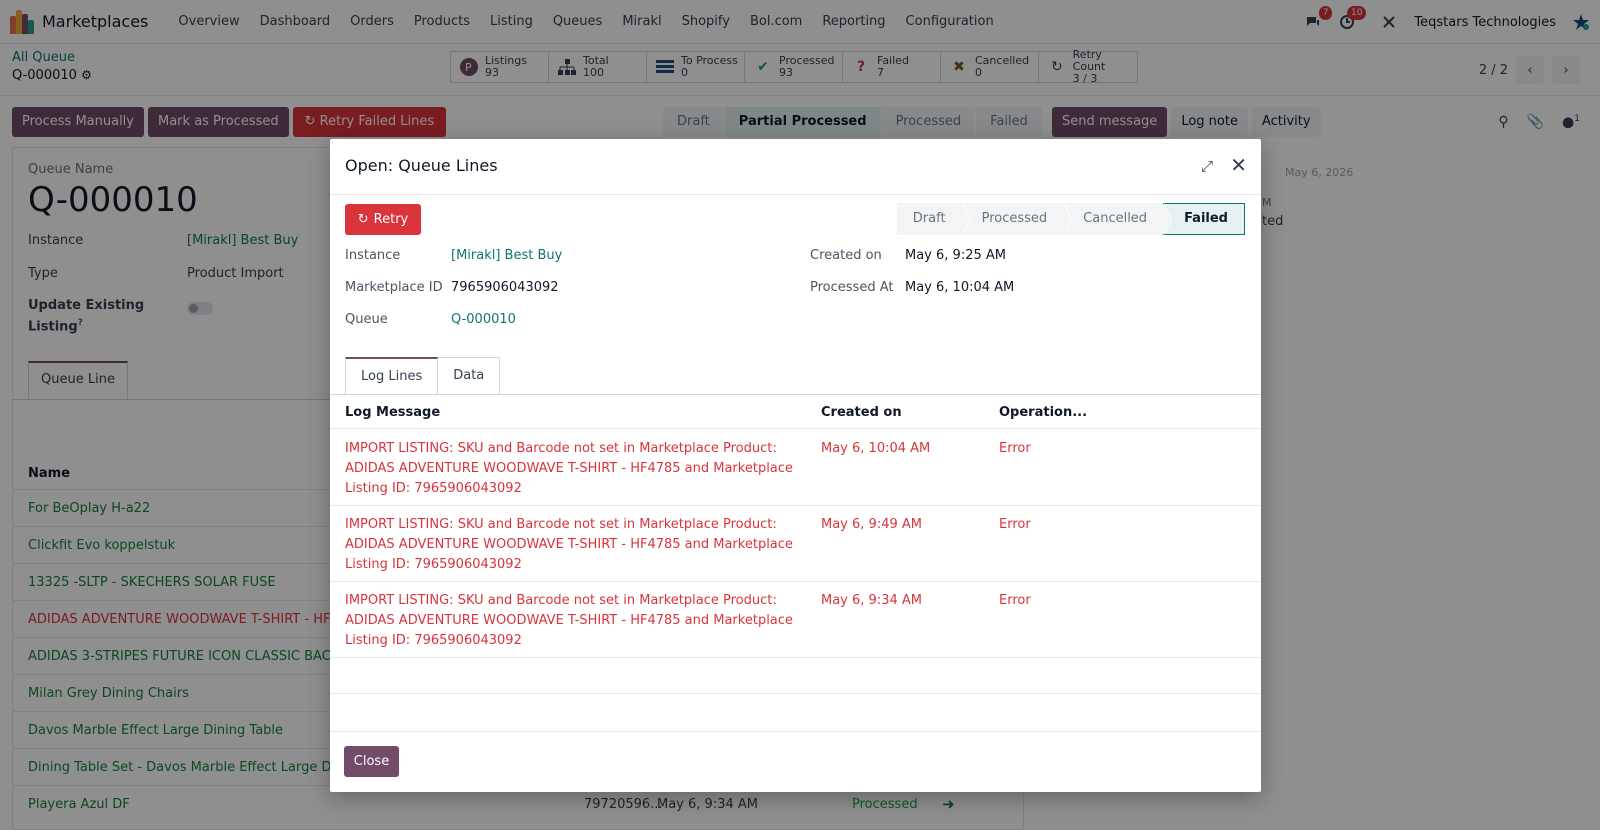  Describe the element at coordinates (392, 412) in the screenshot. I see `log-message-column: Log Message` at that location.